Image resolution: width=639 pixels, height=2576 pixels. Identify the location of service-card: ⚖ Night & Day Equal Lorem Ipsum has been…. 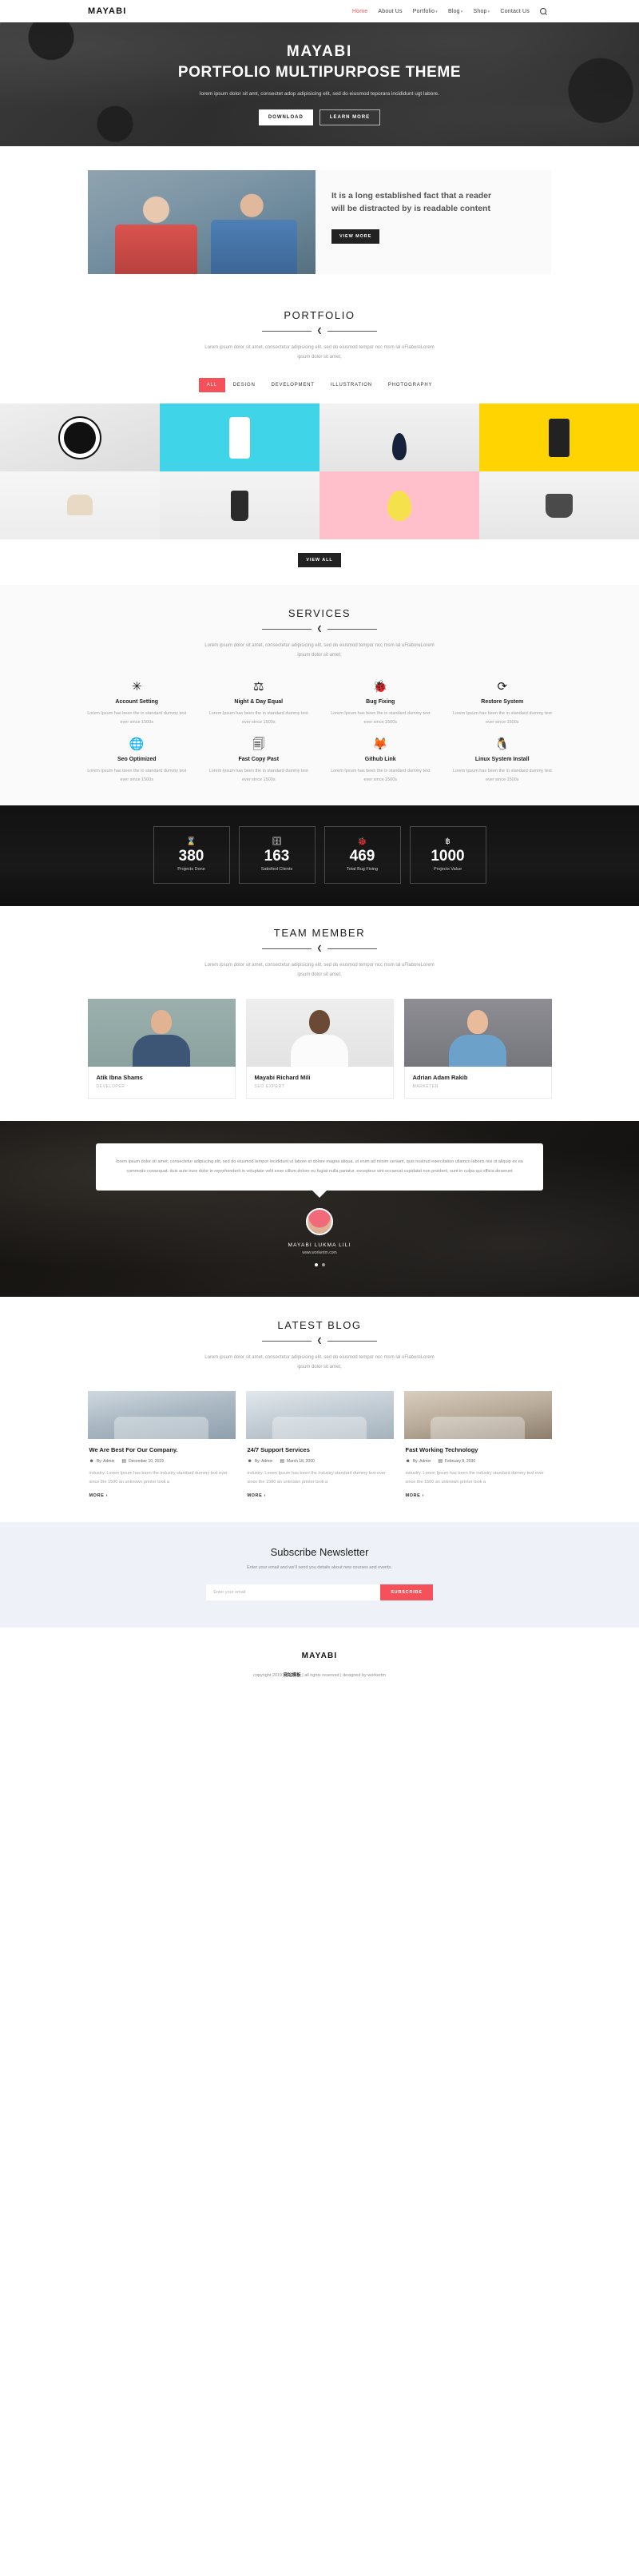
(259, 704).